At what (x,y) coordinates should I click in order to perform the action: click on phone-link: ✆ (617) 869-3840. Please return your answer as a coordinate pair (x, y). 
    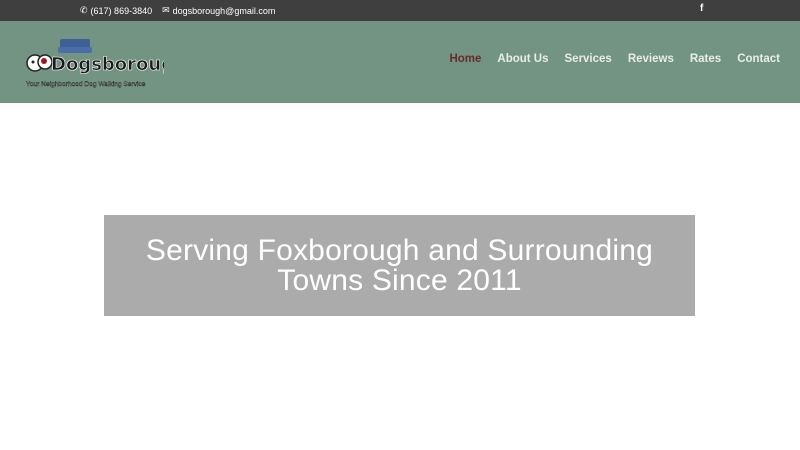
    Looking at the image, I should click on (116, 10).